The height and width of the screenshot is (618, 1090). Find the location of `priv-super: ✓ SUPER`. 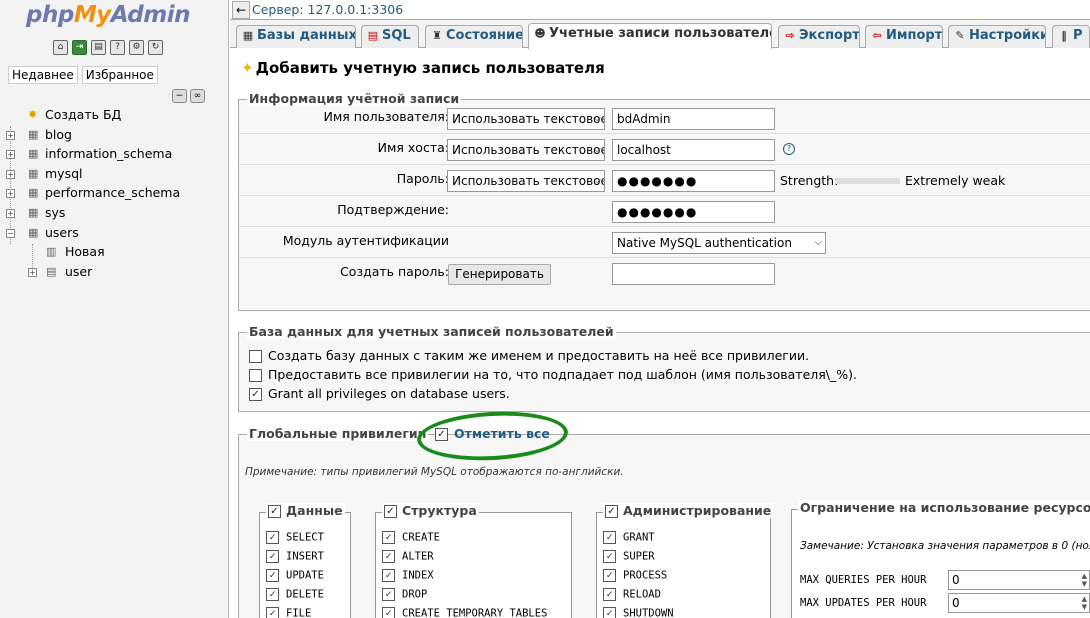

priv-super: ✓ SUPER is located at coordinates (629, 556).